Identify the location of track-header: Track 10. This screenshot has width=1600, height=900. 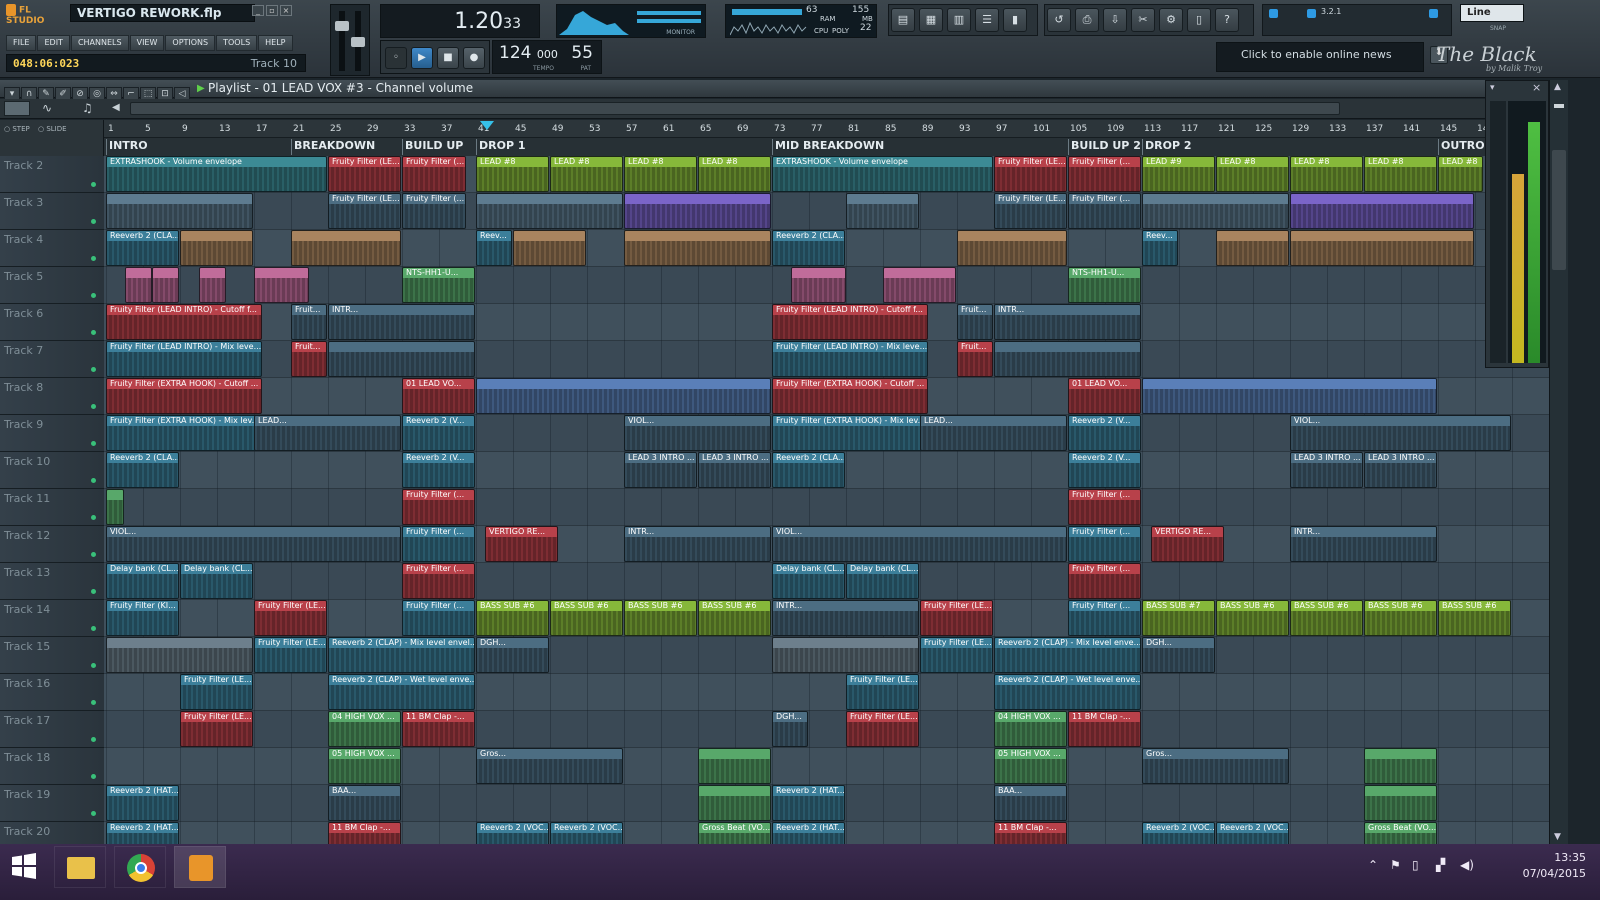
(52, 470).